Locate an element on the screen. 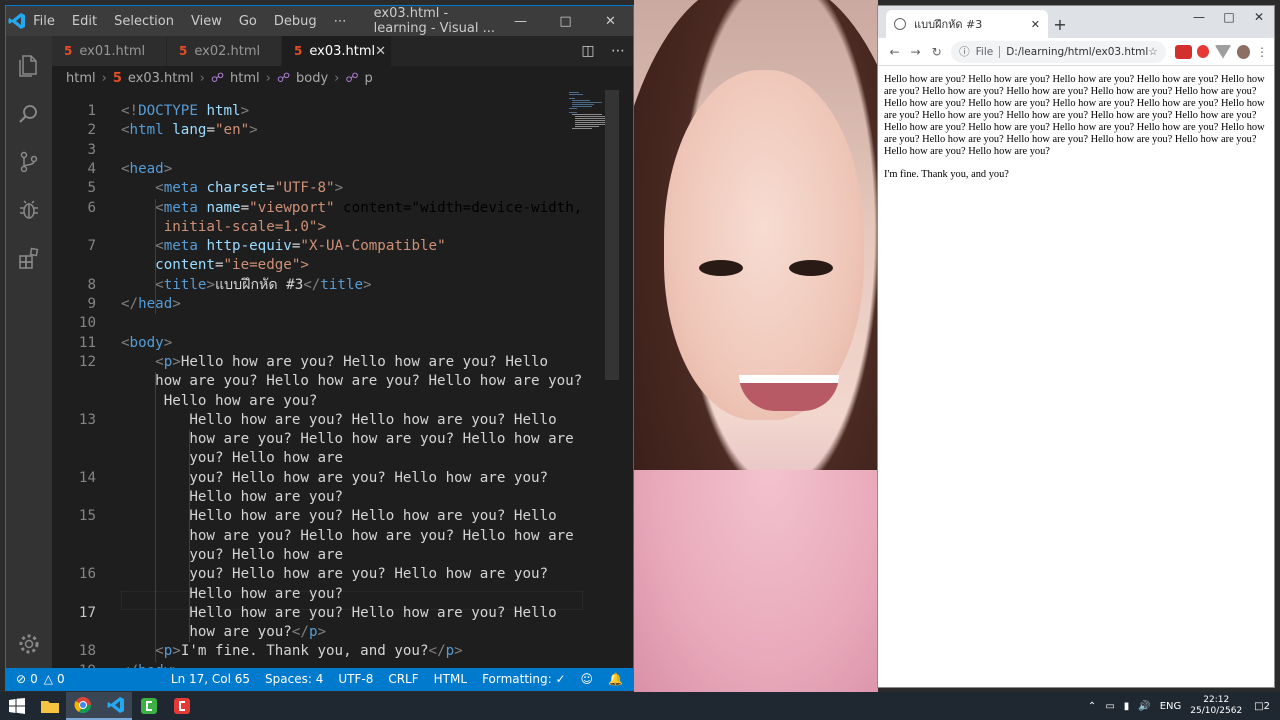 This screenshot has height=720, width=1280. tab-ex03: 5 ex03.html ✕ is located at coordinates (337, 51).